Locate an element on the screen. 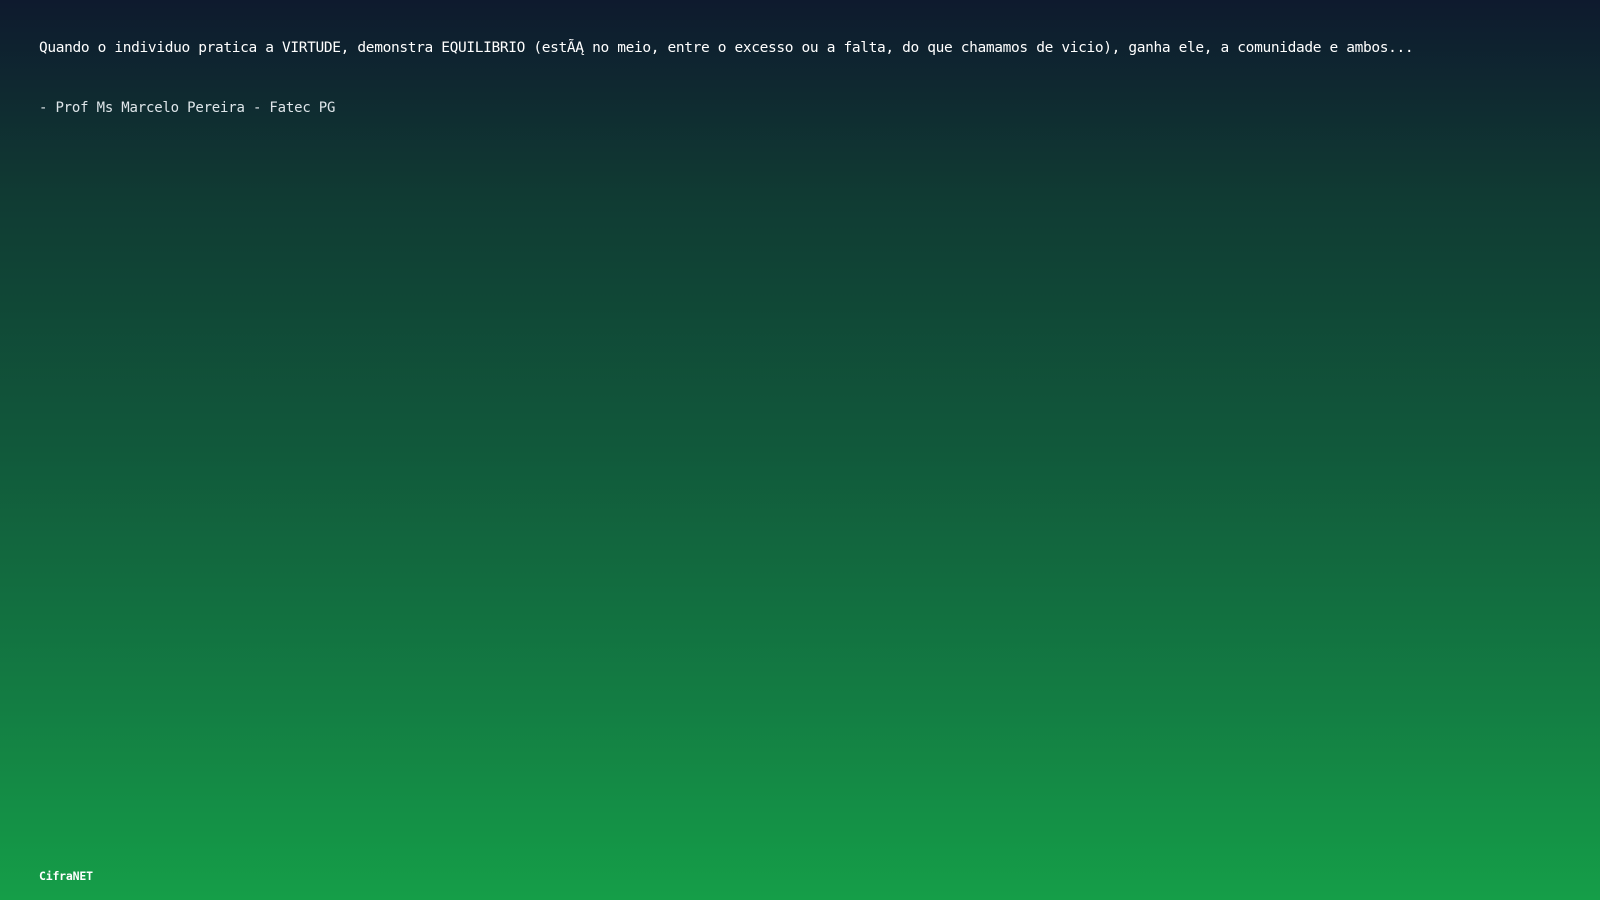  quote-author: - Prof Ms Marcelo Pereira - Fatec PG is located at coordinates (187, 108).